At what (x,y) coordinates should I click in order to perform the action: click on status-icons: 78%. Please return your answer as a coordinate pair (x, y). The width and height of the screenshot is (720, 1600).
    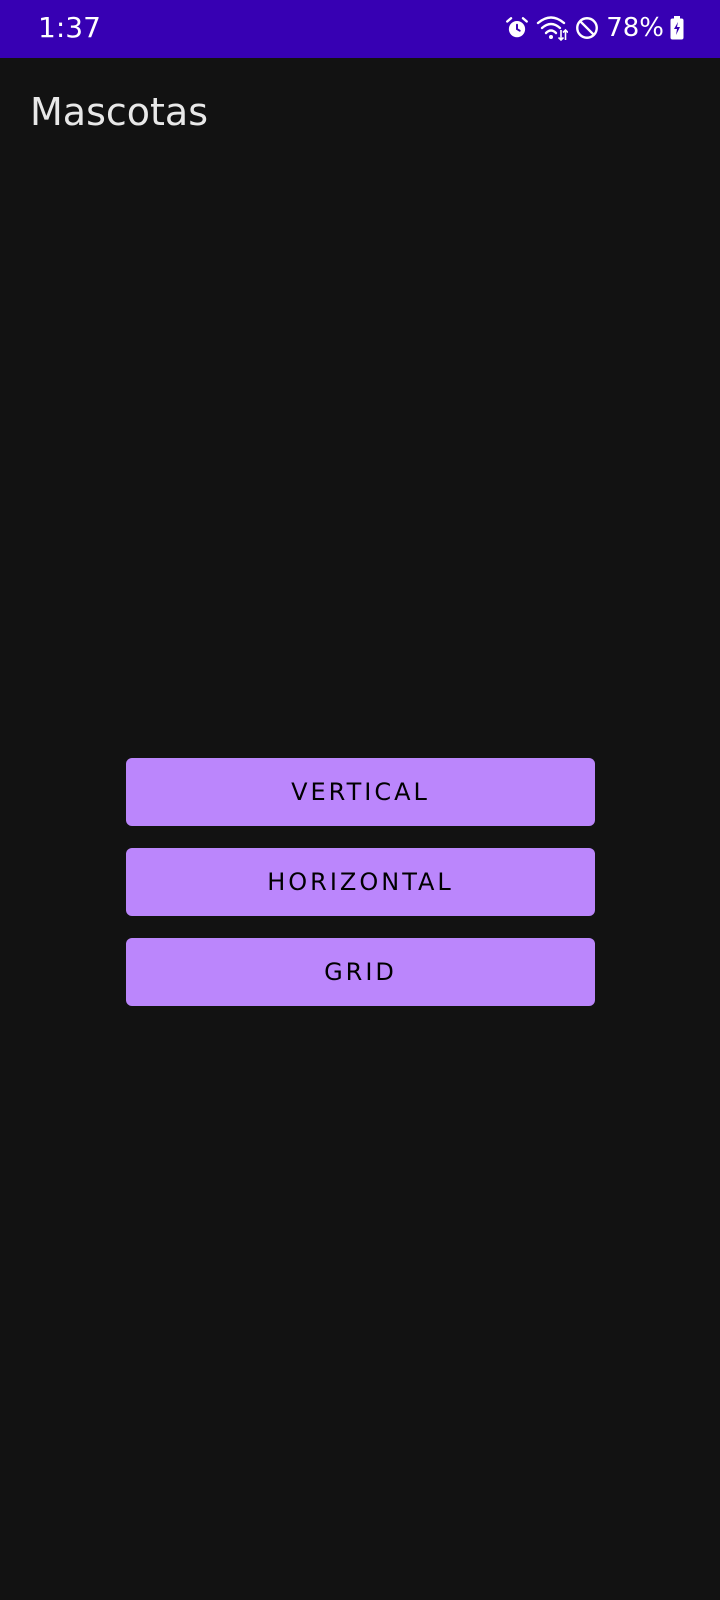
    Looking at the image, I should click on (594, 28).